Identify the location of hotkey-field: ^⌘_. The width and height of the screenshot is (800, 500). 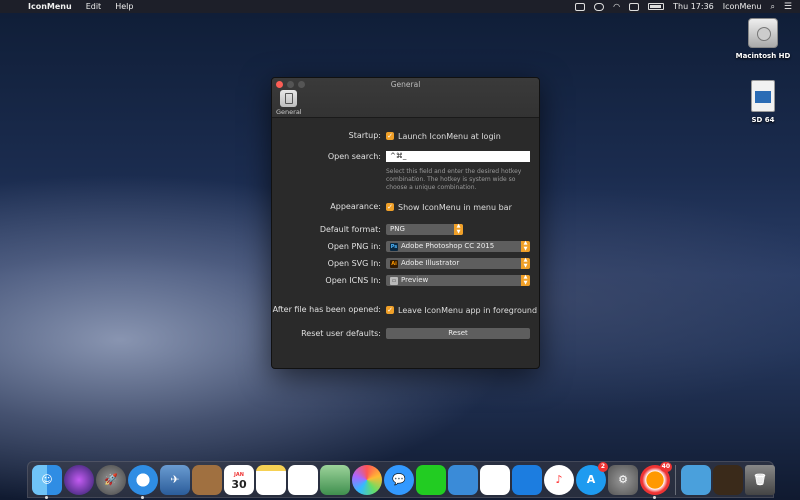
(458, 156).